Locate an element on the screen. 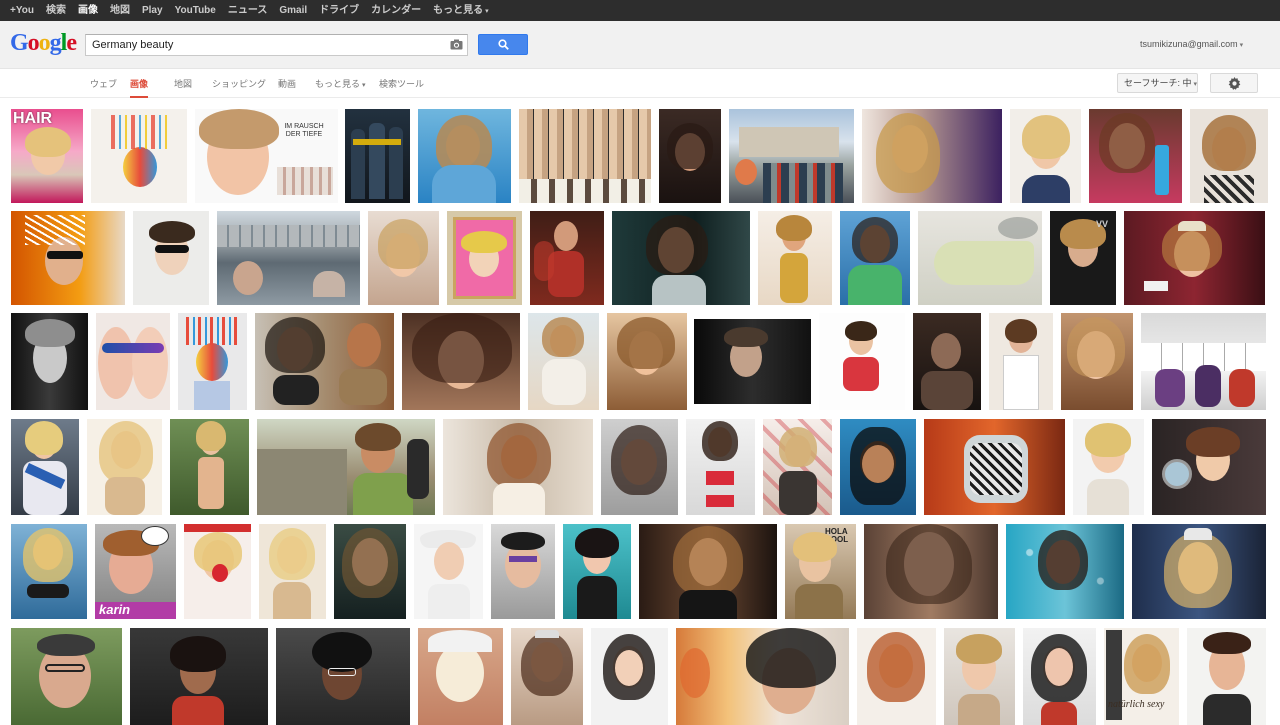 Image resolution: width=1280 pixels, height=725 pixels. topbar-maps: 地図 is located at coordinates (120, 10).